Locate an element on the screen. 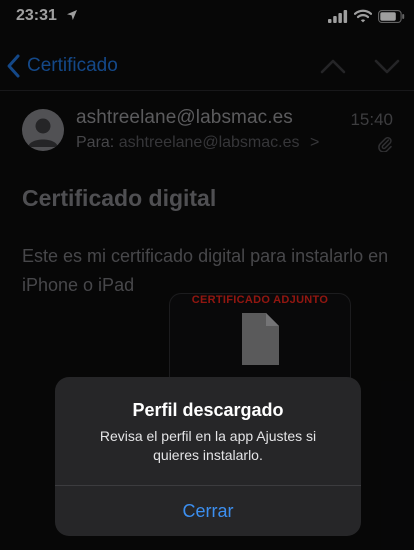 The height and width of the screenshot is (550, 414). alert-title: Perfil descargado is located at coordinates (208, 410).